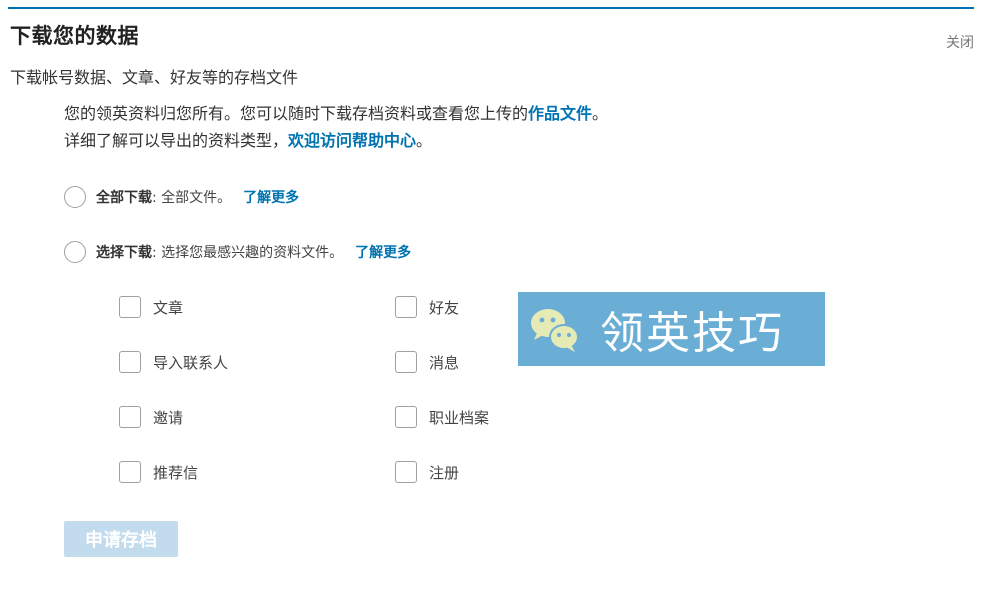 The height and width of the screenshot is (602, 982). Describe the element at coordinates (444, 362) in the screenshot. I see `checkbox-label: 消息` at that location.